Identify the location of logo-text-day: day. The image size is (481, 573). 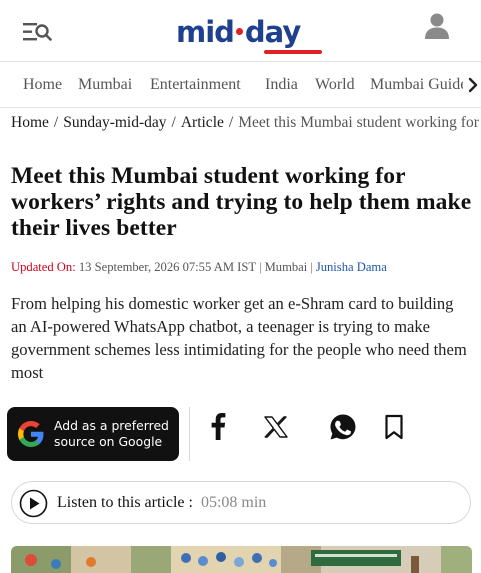
(272, 32).